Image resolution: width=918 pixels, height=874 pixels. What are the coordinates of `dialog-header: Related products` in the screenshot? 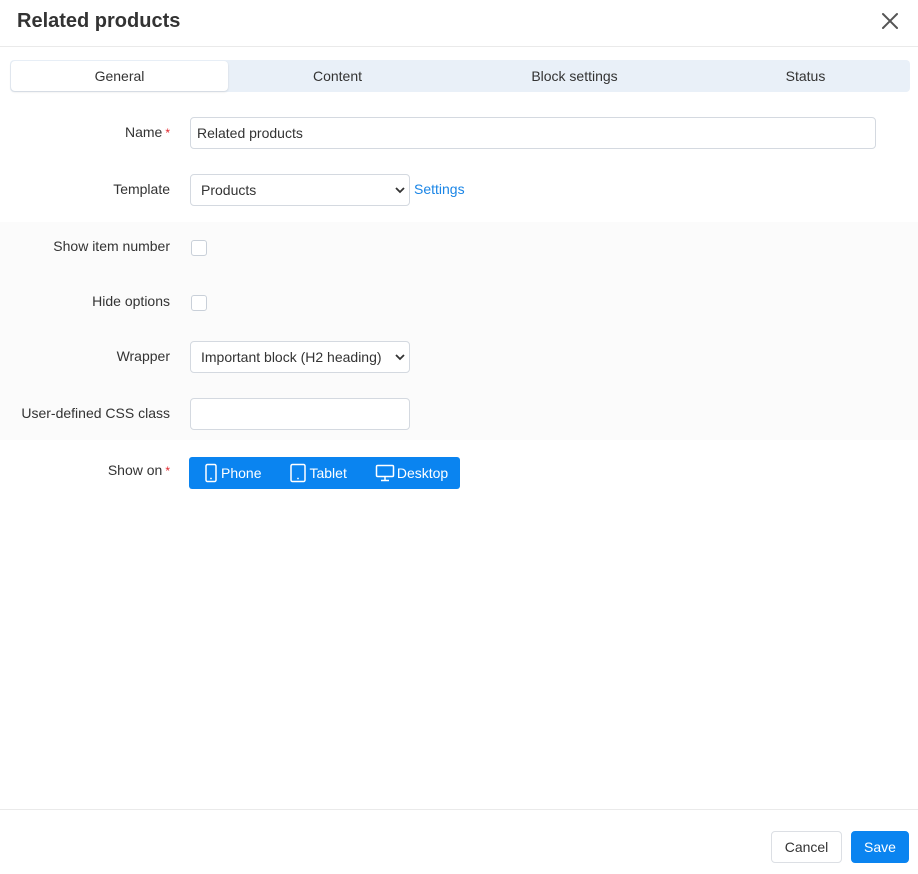 It's located at (459, 23).